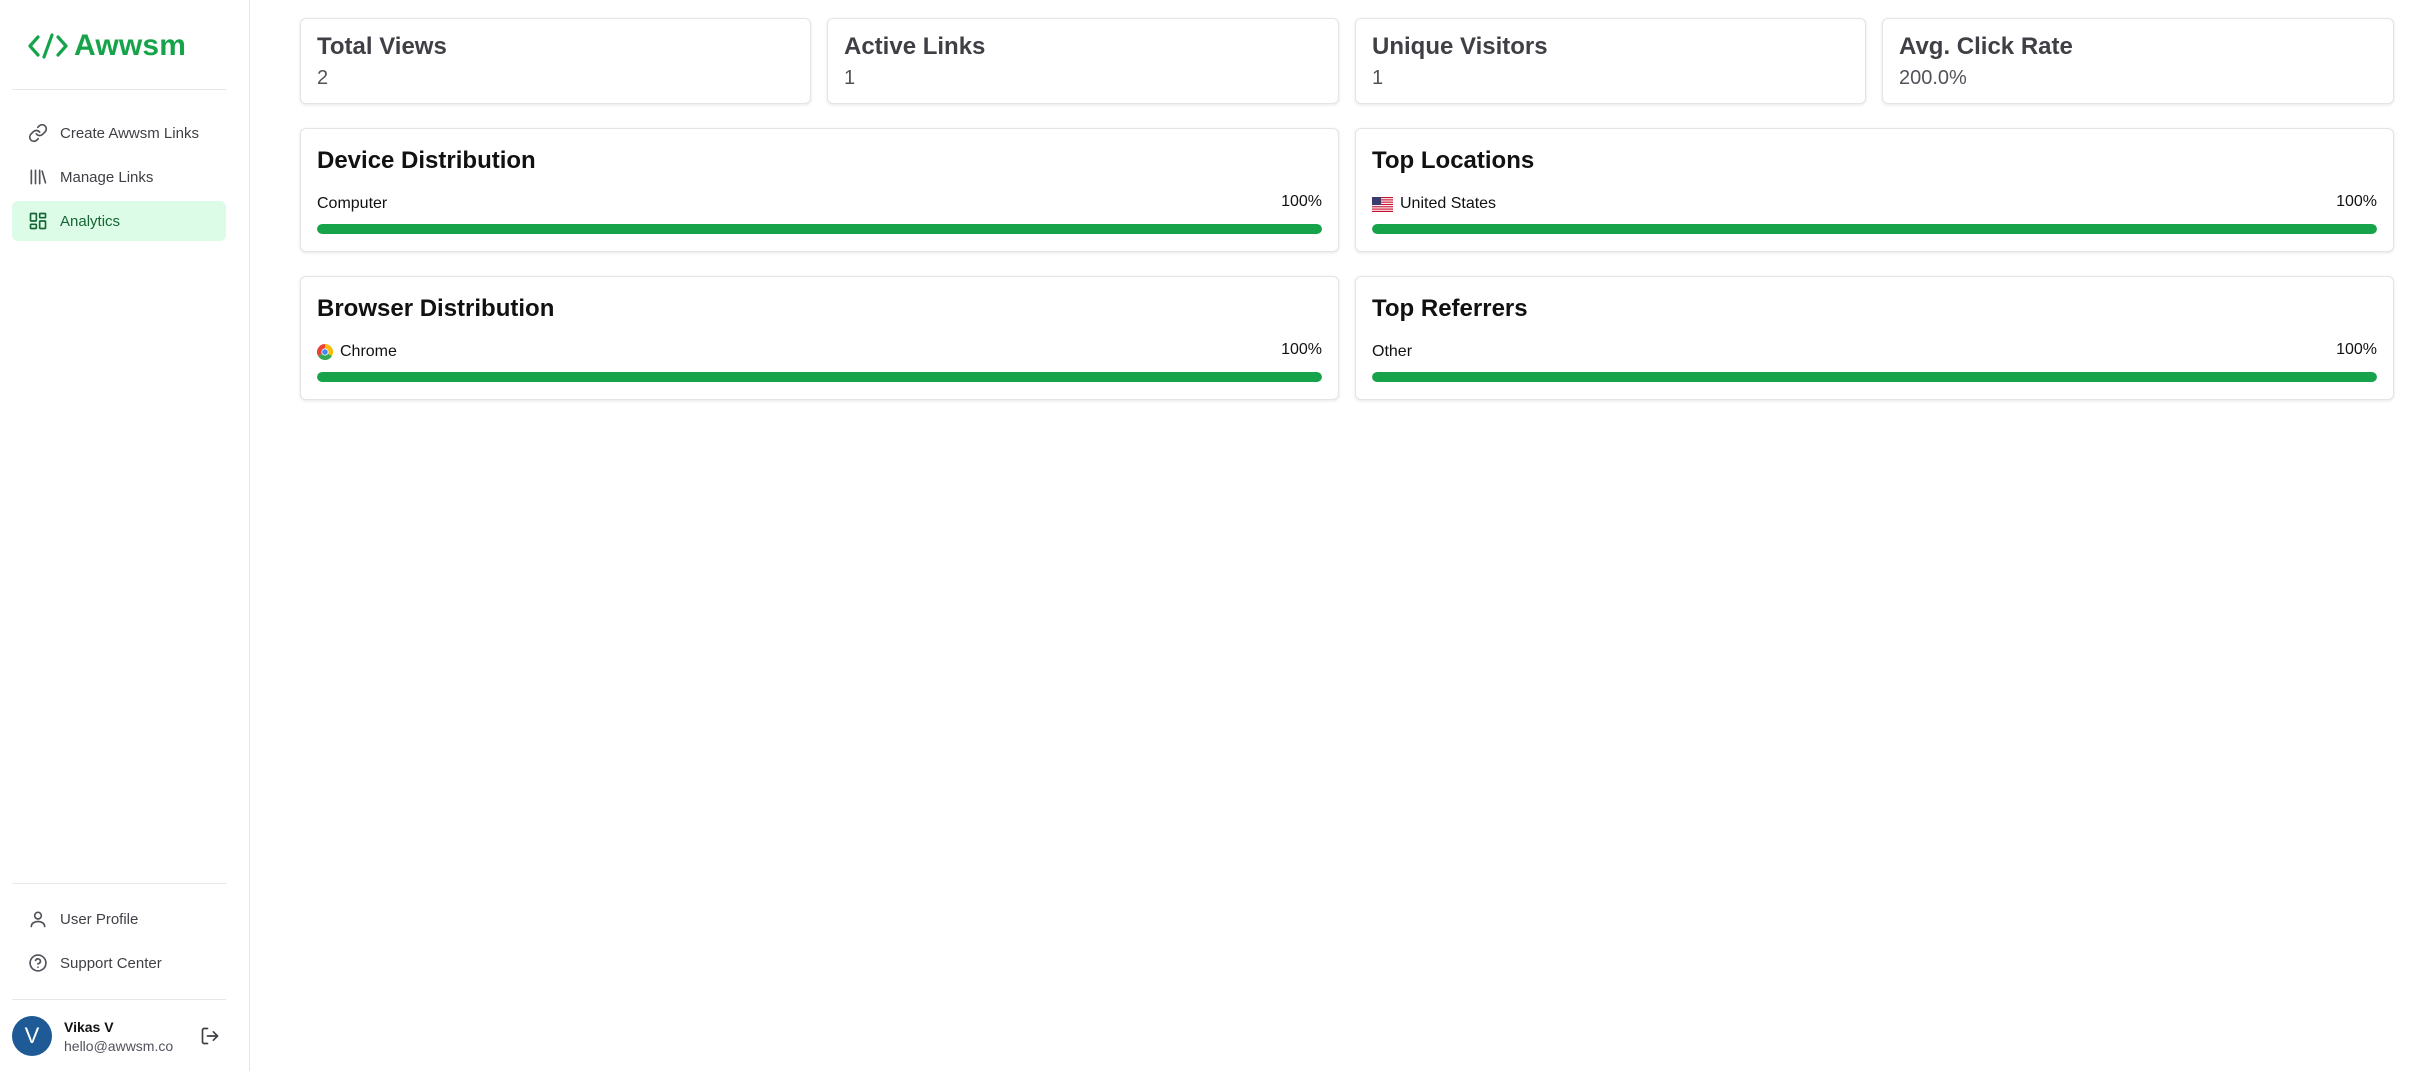 The image size is (2421, 1071). What do you see at coordinates (48, 46) in the screenshot?
I see `code-brackets-icon` at bounding box center [48, 46].